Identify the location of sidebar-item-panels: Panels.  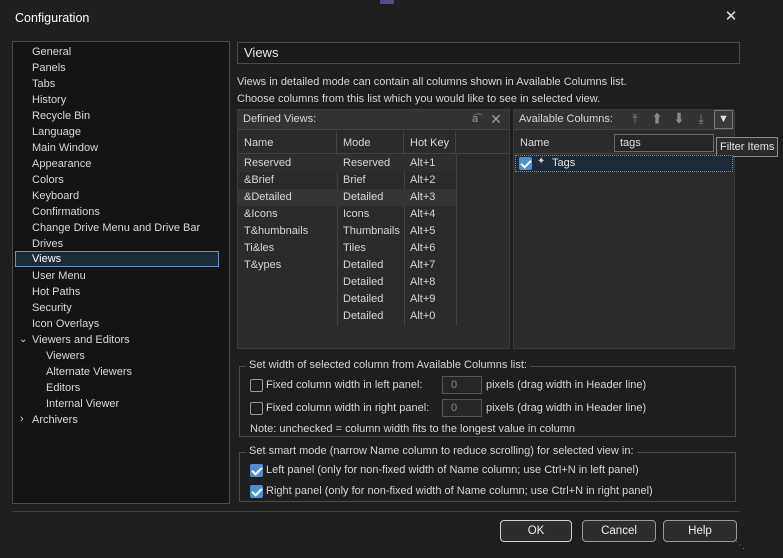
(49, 68).